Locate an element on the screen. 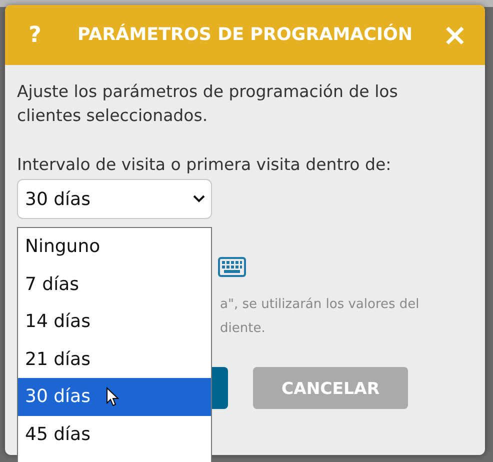 Image resolution: width=493 pixels, height=462 pixels. field-label: Intervalo de visita o primera visita dentro de: is located at coordinates (204, 165).